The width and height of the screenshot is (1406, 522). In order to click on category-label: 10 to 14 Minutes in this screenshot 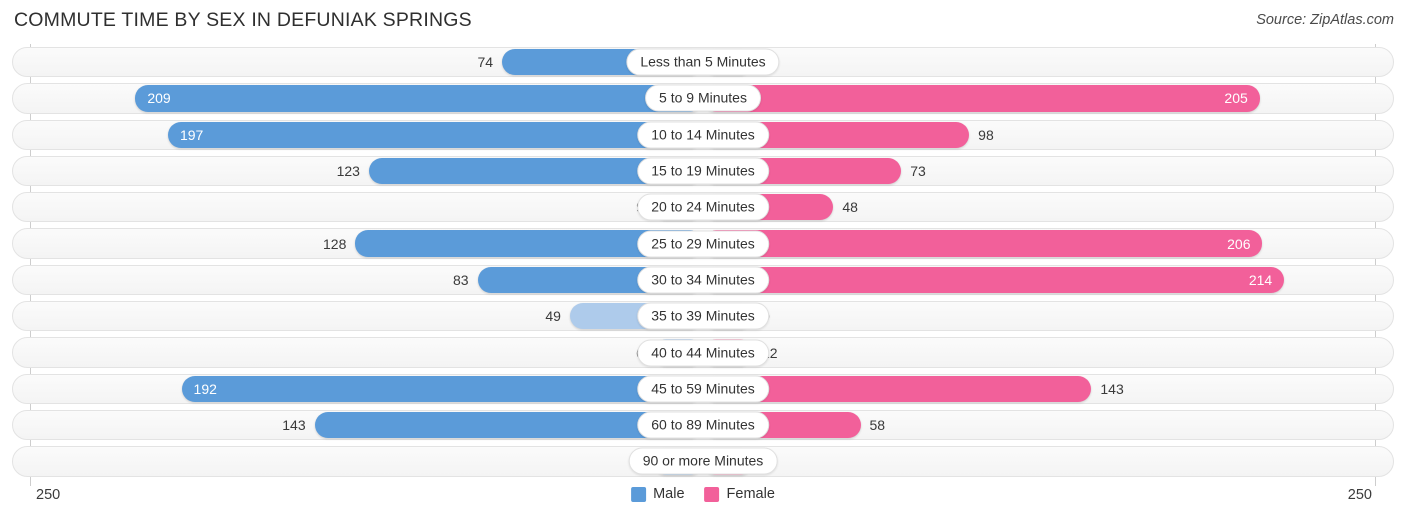, I will do `click(703, 135)`.